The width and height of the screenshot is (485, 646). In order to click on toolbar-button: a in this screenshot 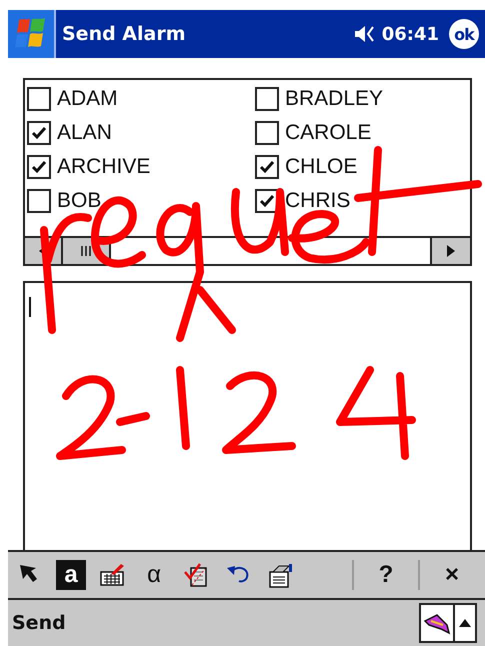, I will do `click(71, 575)`.